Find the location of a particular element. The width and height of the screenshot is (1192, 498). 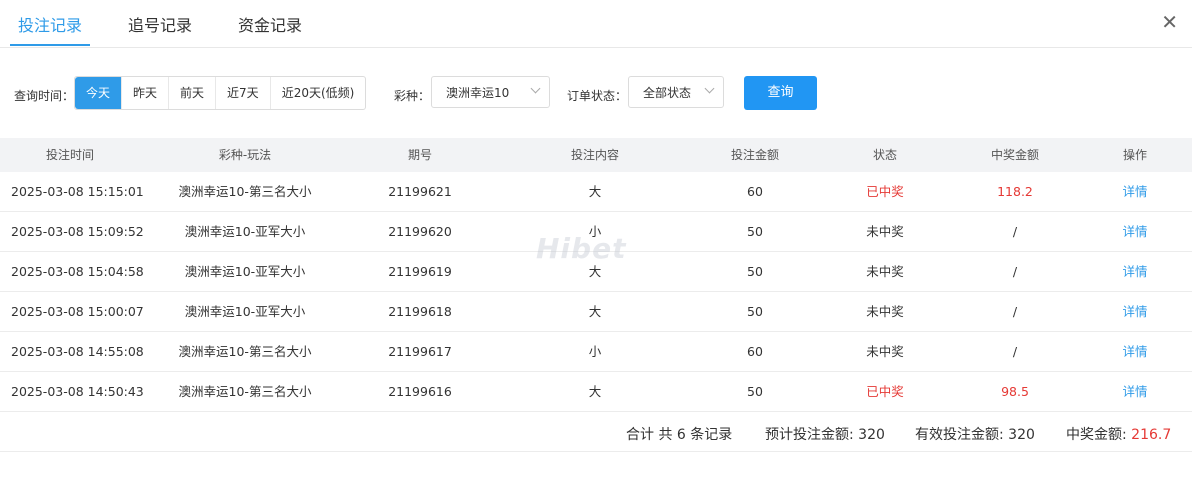

expected-amount: 预计投注金额: 320 is located at coordinates (825, 434).